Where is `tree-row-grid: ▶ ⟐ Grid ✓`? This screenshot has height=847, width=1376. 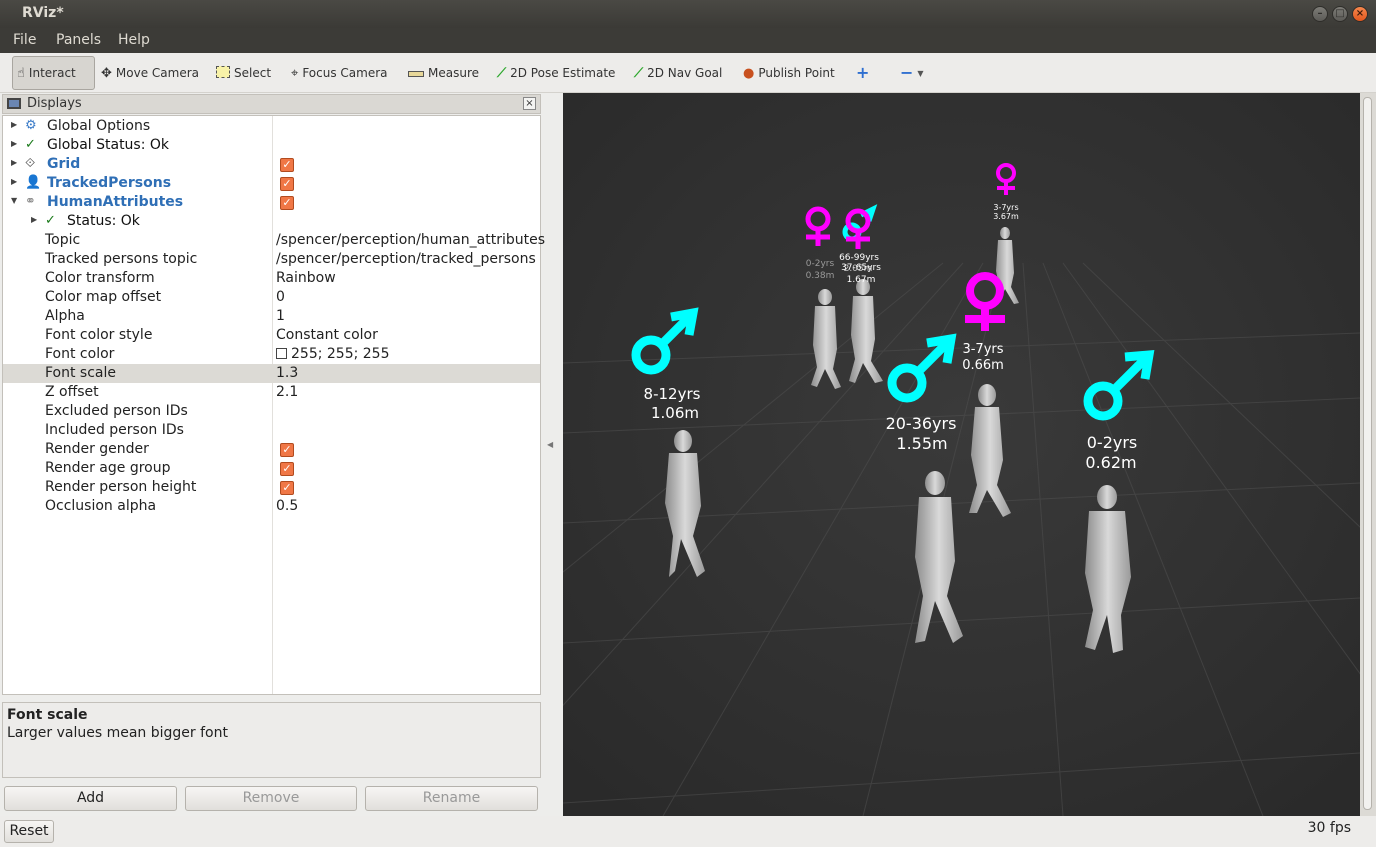 tree-row-grid: ▶ ⟐ Grid ✓ is located at coordinates (271, 164).